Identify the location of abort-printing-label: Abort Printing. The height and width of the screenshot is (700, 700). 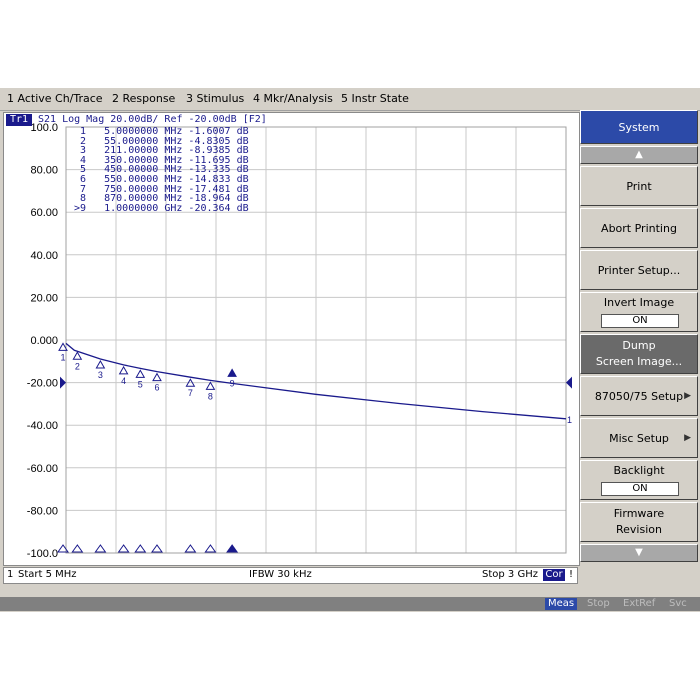
(639, 228).